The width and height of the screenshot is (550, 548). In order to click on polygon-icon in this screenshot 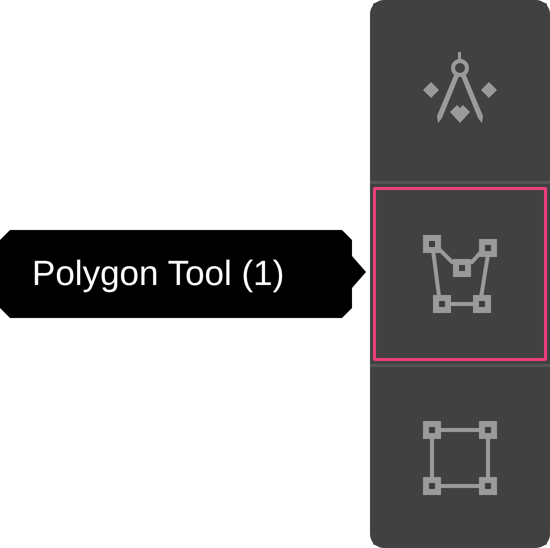, I will do `click(460, 274)`.